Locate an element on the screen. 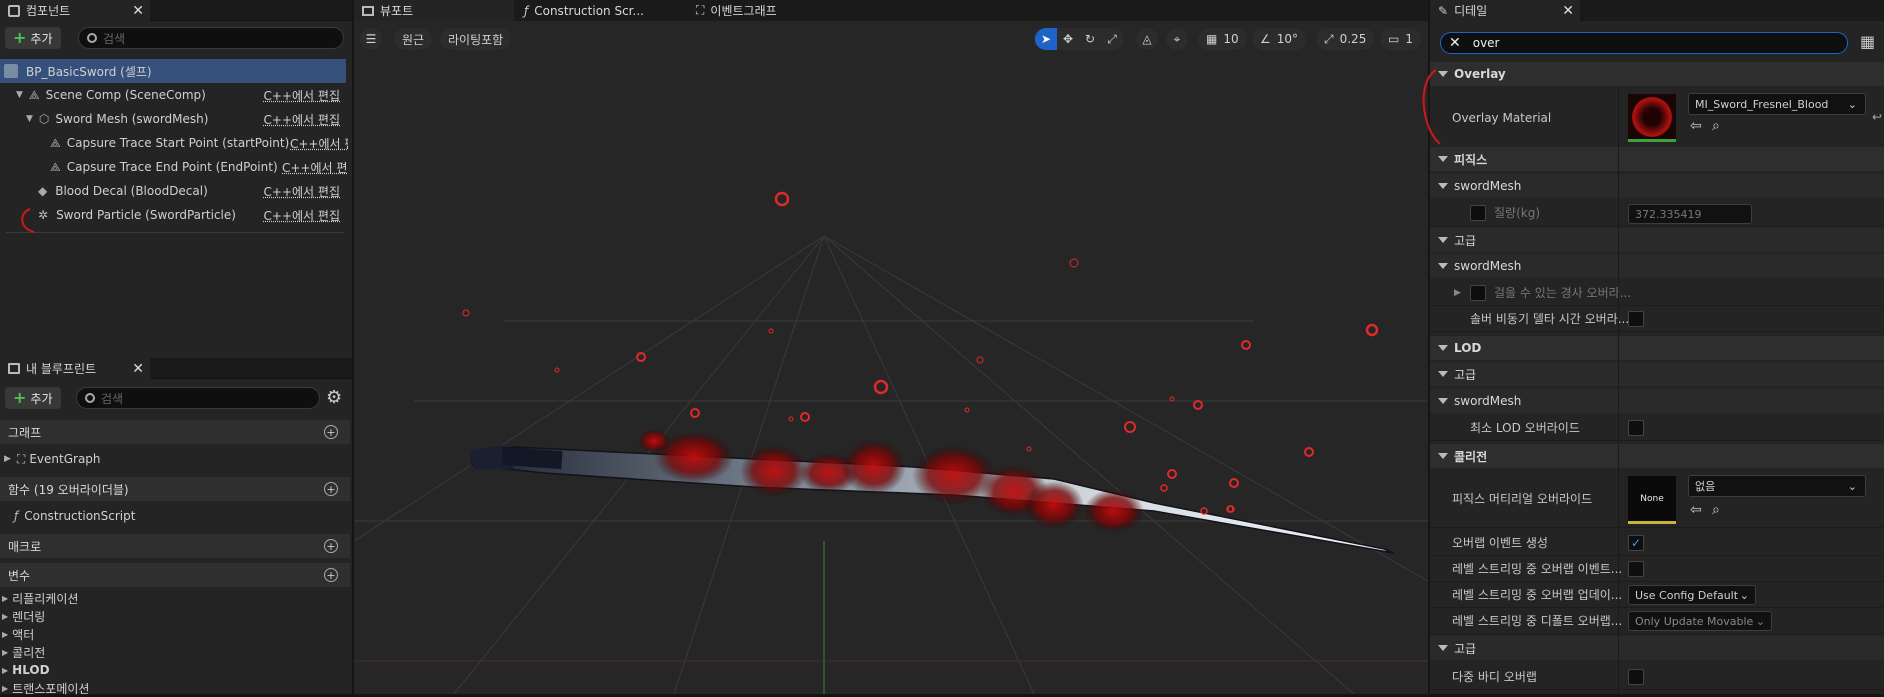 The height and width of the screenshot is (697, 1884). default-update-dropdown: Only Update Movable ⌄ is located at coordinates (1700, 621).